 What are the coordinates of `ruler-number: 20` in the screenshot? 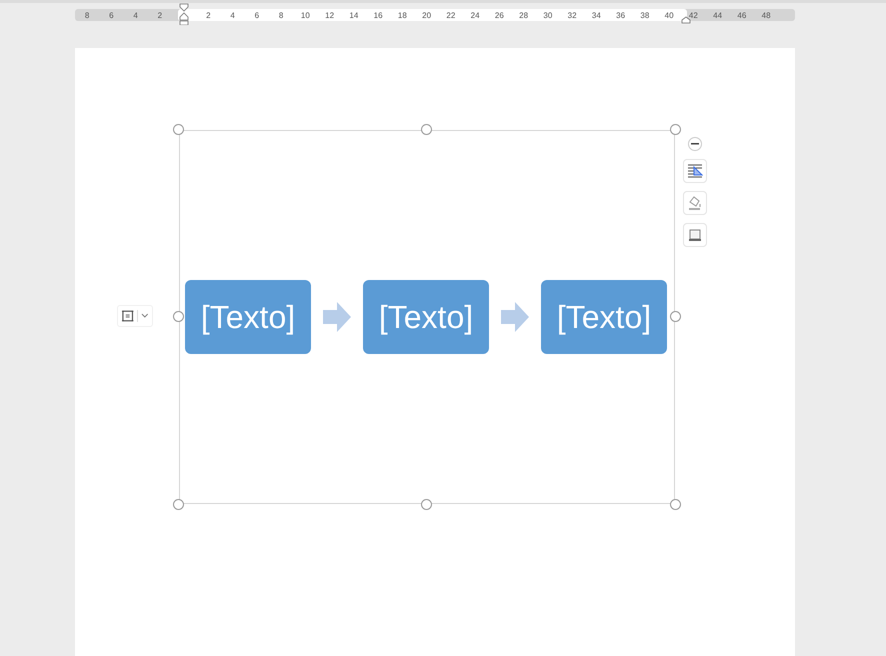 It's located at (426, 15).